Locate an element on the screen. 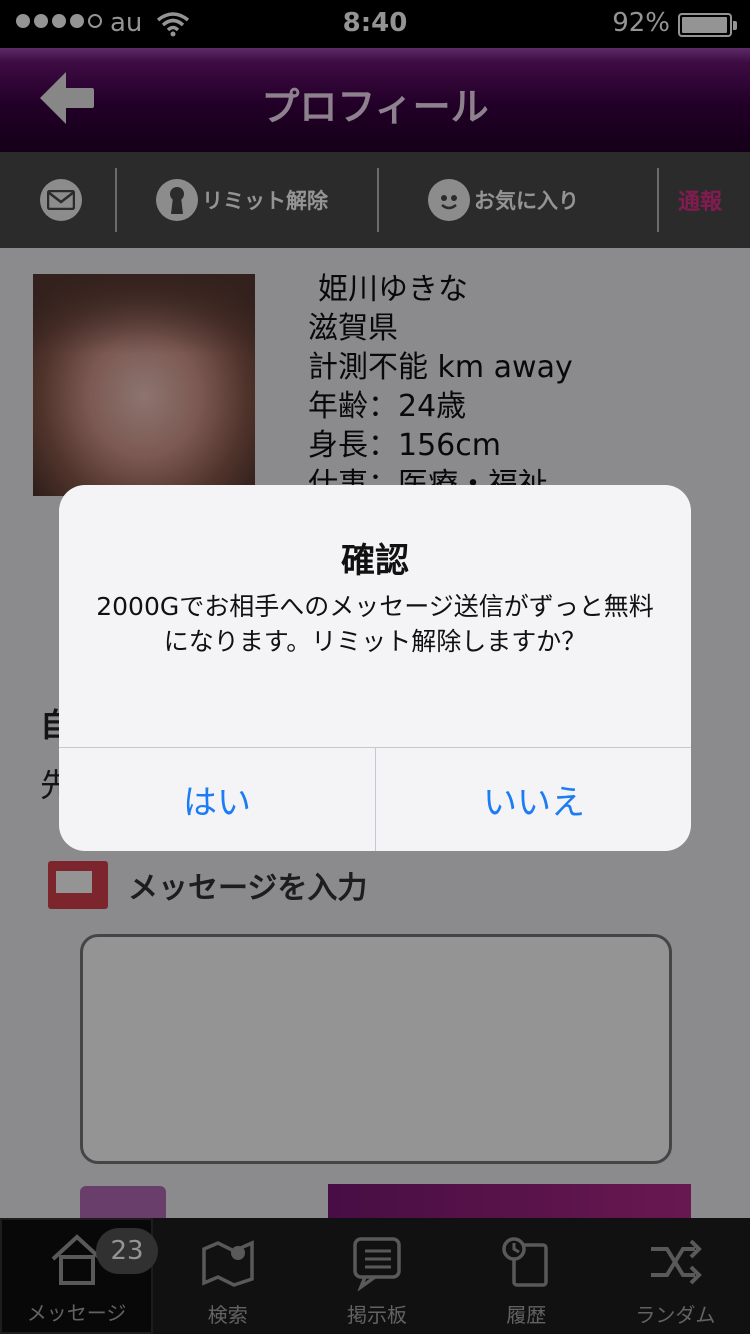 Image resolution: width=750 pixels, height=1334 pixels. dialog-title: 確認 is located at coordinates (375, 561).